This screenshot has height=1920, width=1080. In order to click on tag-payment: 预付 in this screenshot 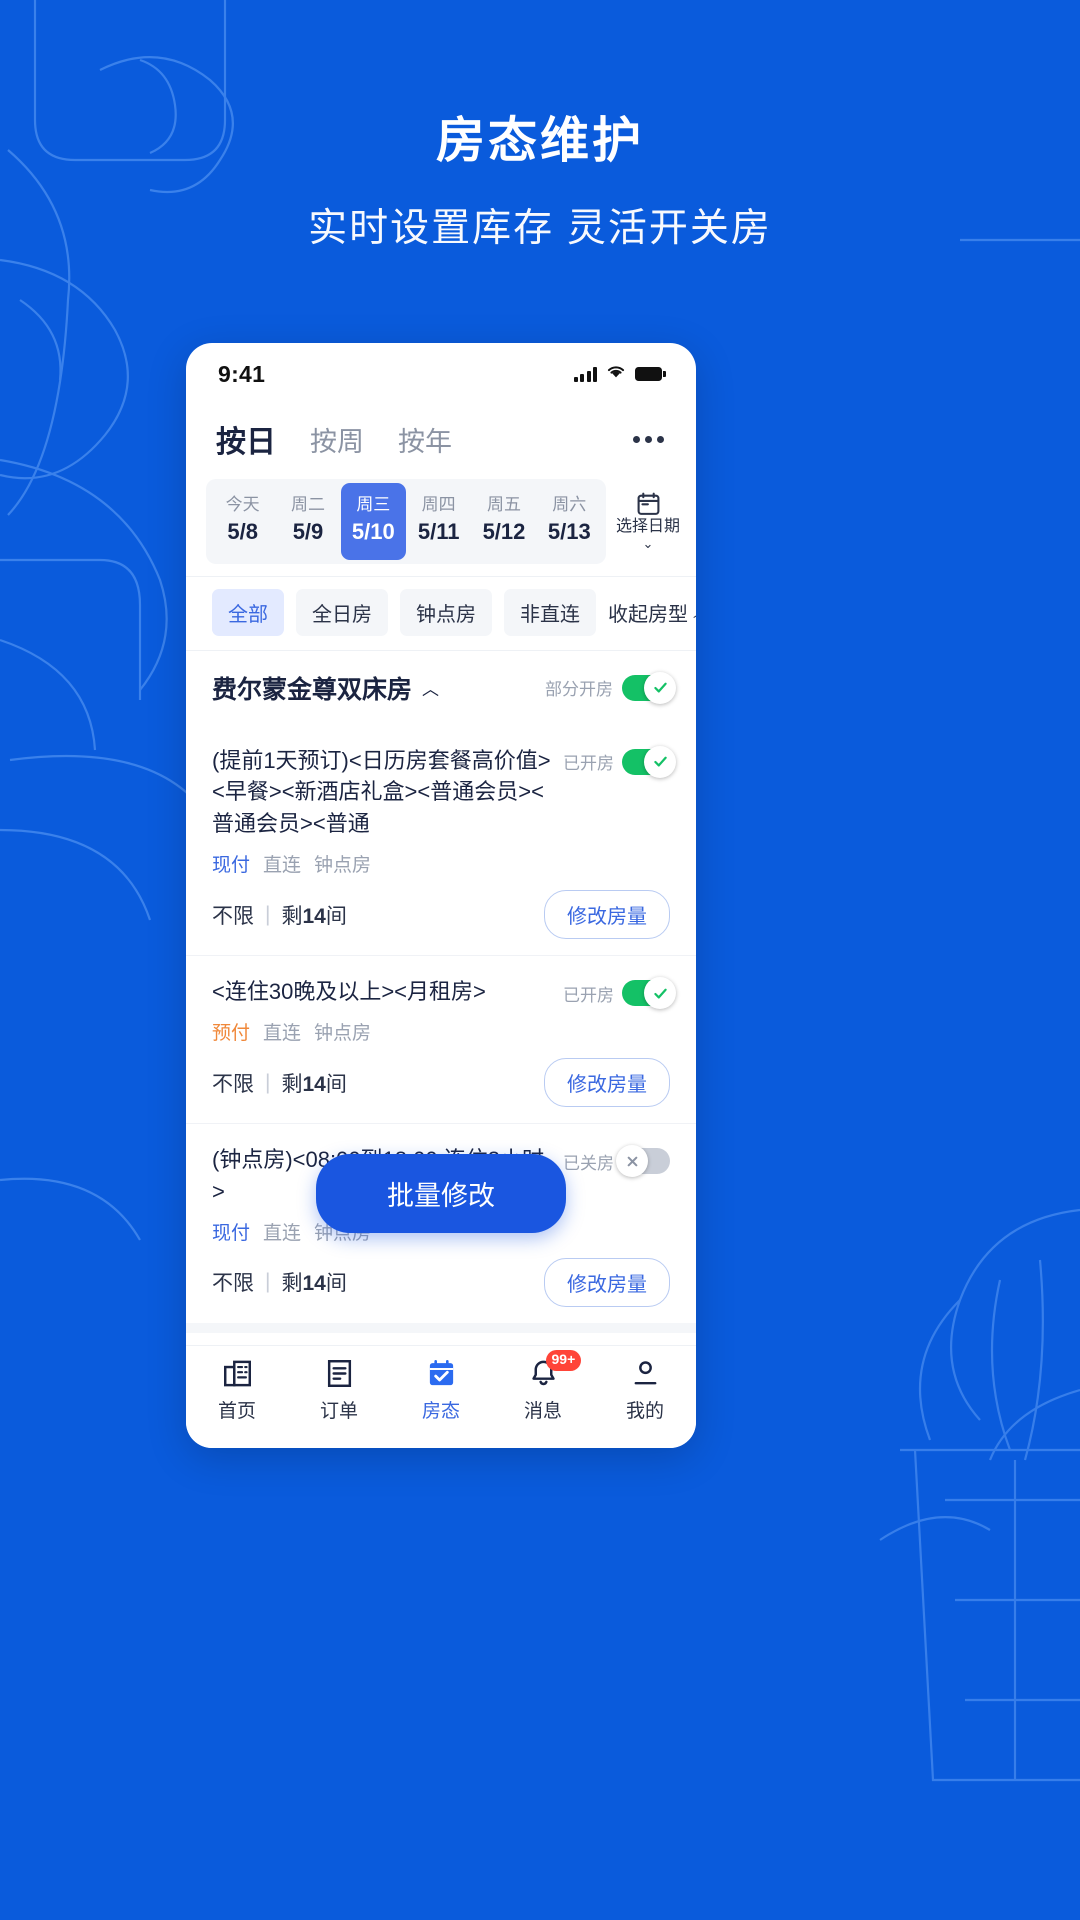, I will do `click(231, 1034)`.